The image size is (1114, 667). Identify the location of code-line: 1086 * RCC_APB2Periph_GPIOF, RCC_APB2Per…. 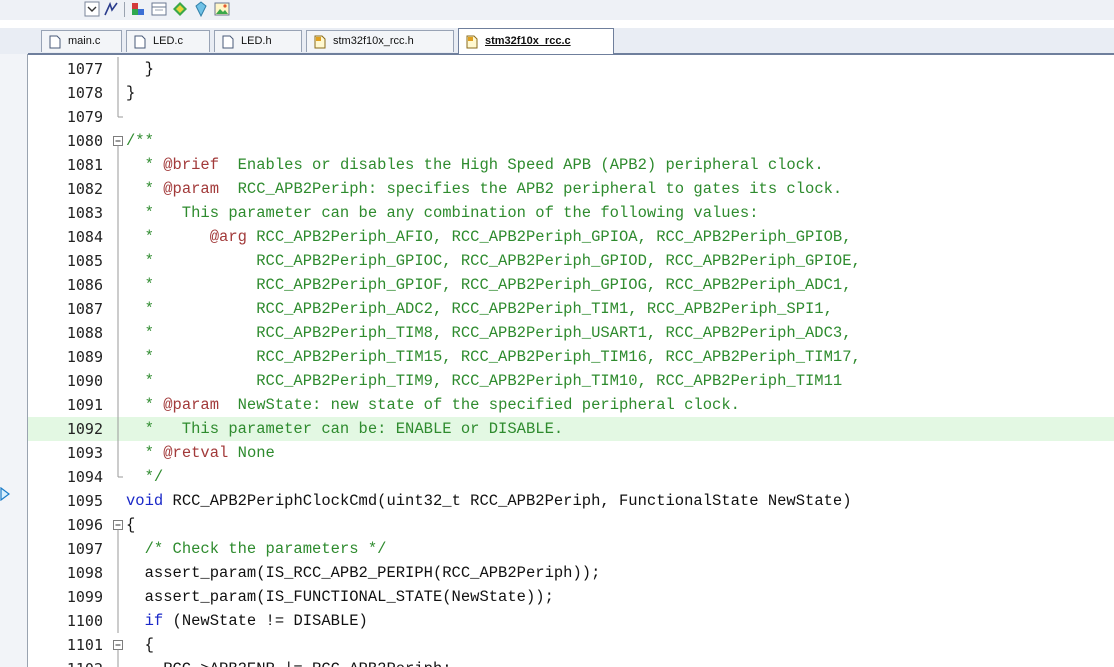
(571, 285).